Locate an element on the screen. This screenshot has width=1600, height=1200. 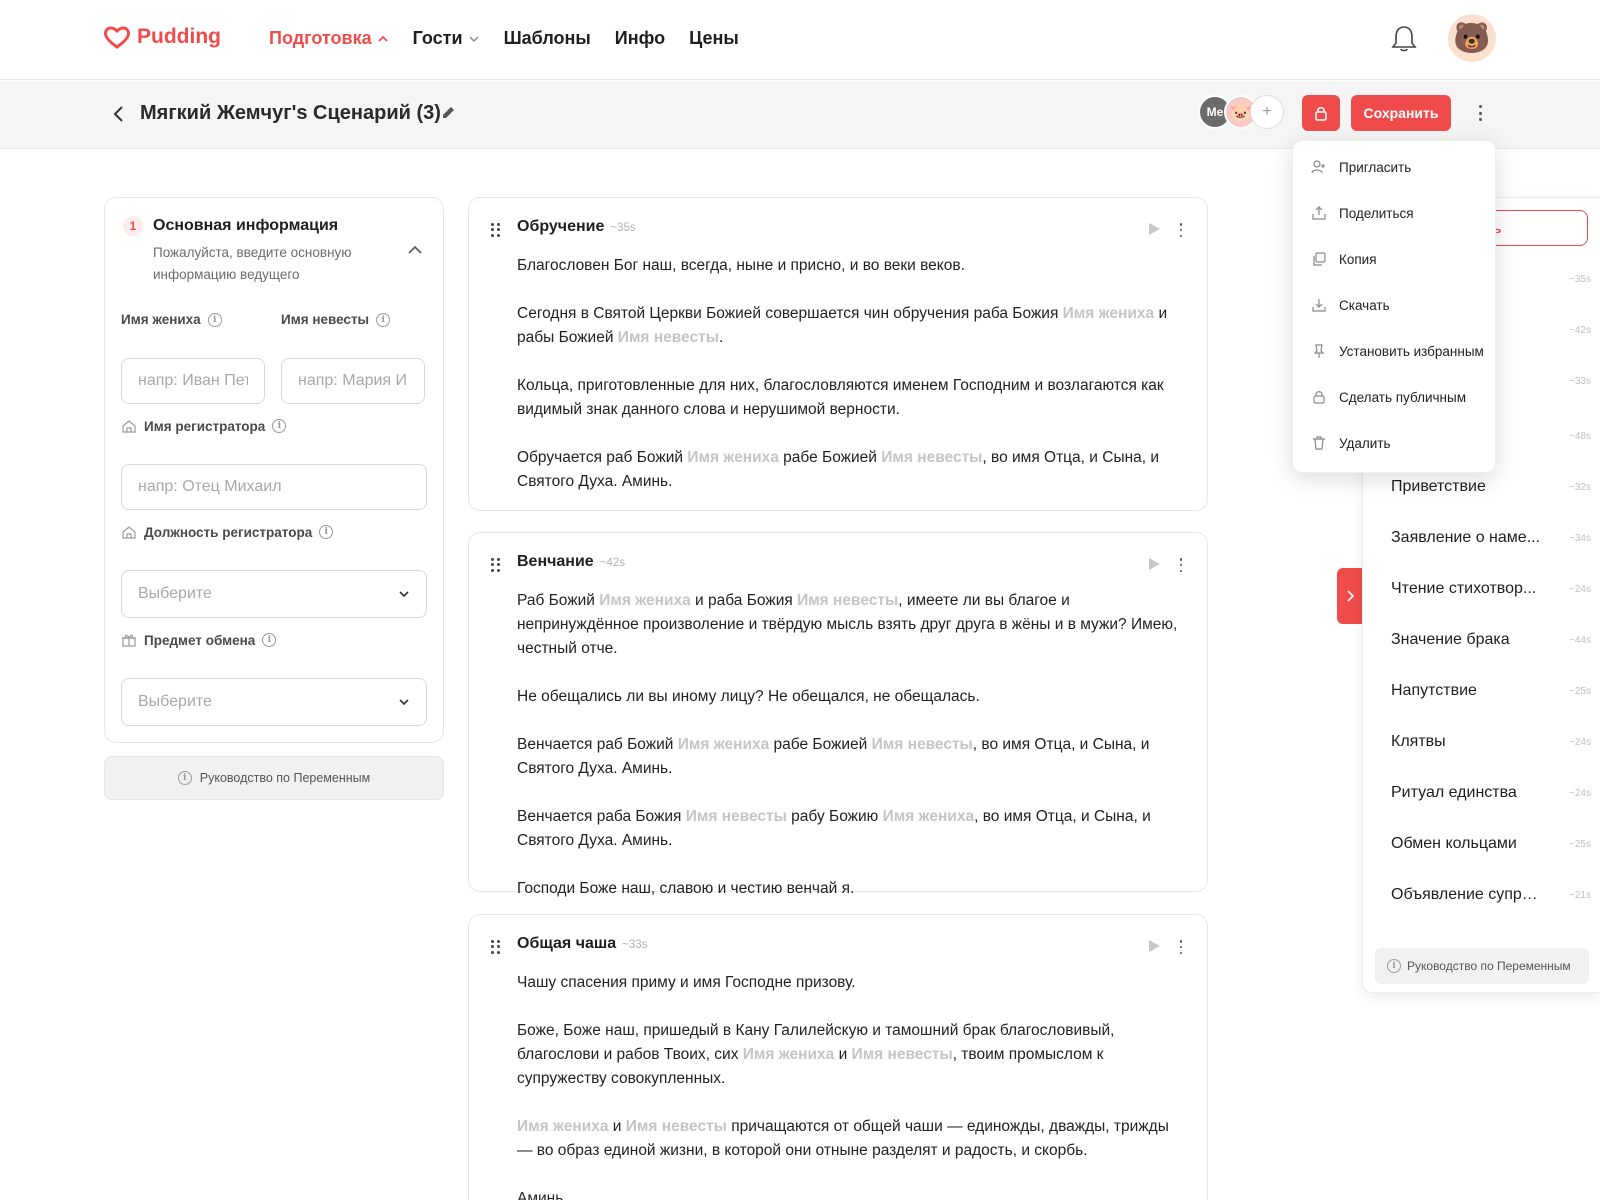
outline-item: Чтение стихотвор... ~24s is located at coordinates (1491, 589).